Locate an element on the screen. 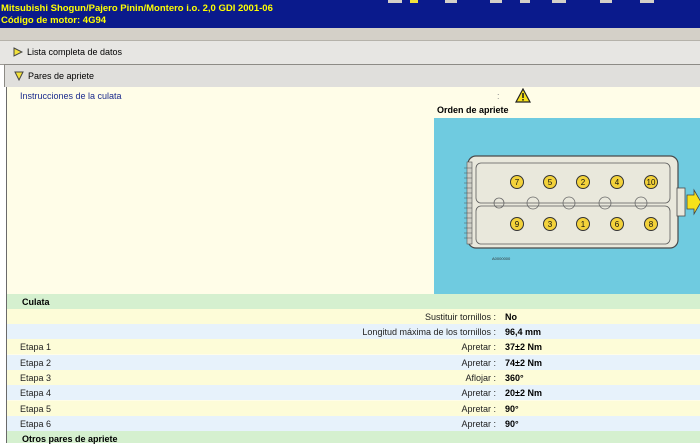 Image resolution: width=700 pixels, height=444 pixels. row-key: Aflojar : is located at coordinates (480, 378).